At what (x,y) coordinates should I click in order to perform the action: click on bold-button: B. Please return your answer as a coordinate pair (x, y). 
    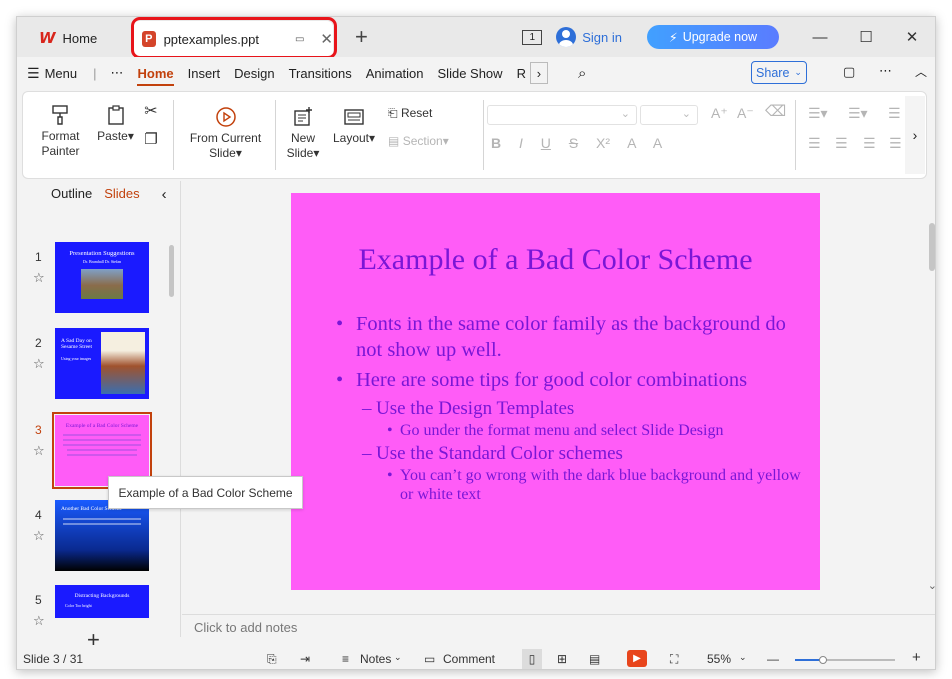
    Looking at the image, I should click on (496, 143).